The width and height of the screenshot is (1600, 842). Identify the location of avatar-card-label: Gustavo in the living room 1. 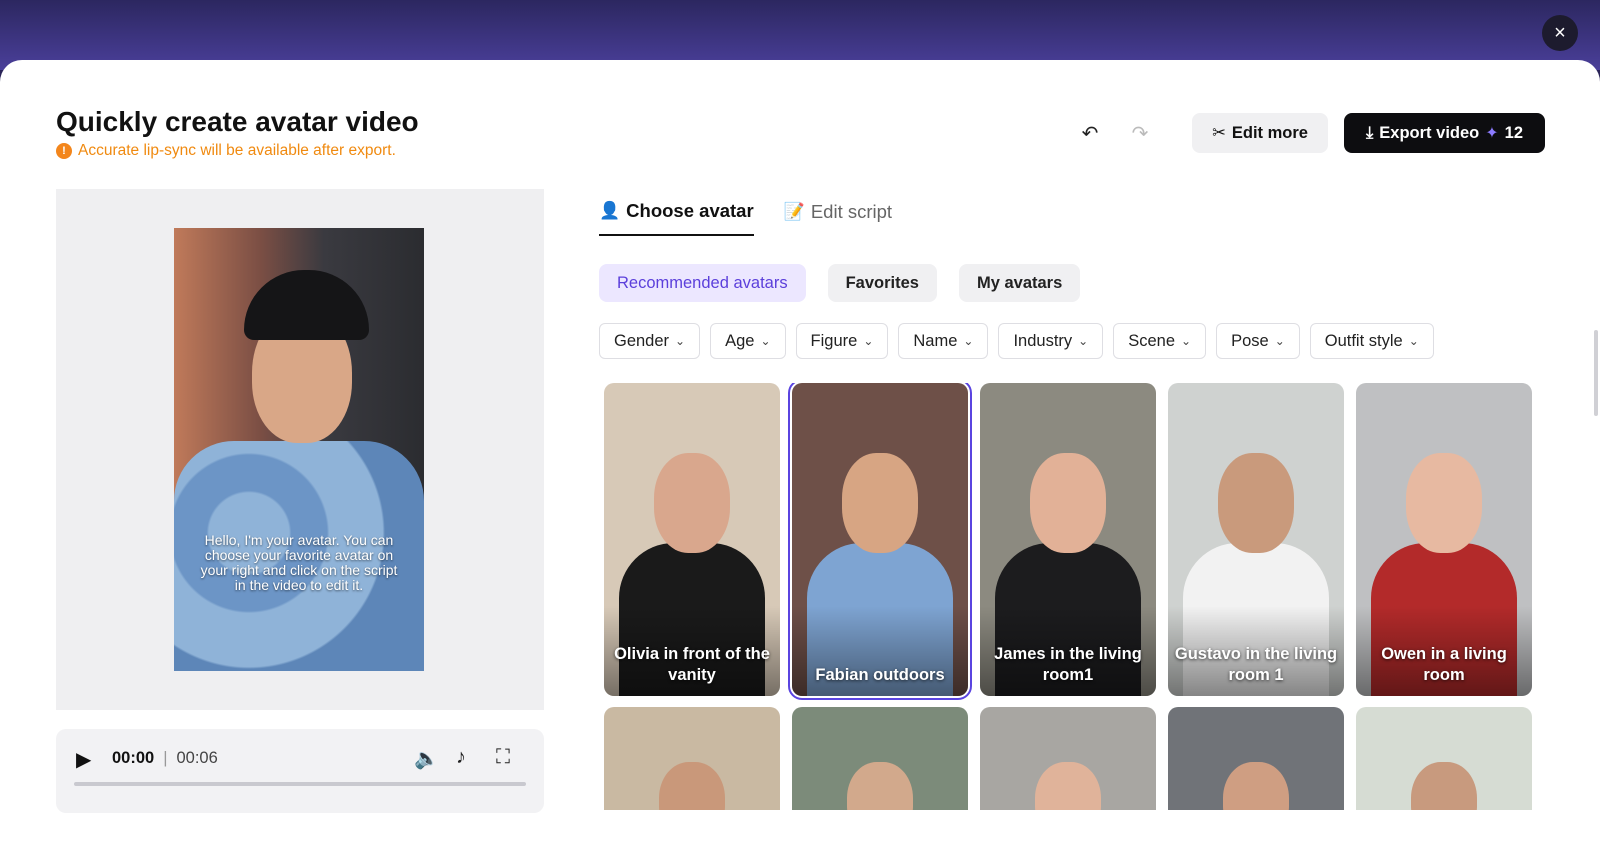
(1256, 664).